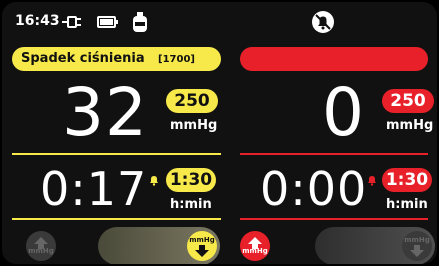 This screenshot has height=266, width=439. I want to click on right-pressure-value: 0, so click(343, 112).